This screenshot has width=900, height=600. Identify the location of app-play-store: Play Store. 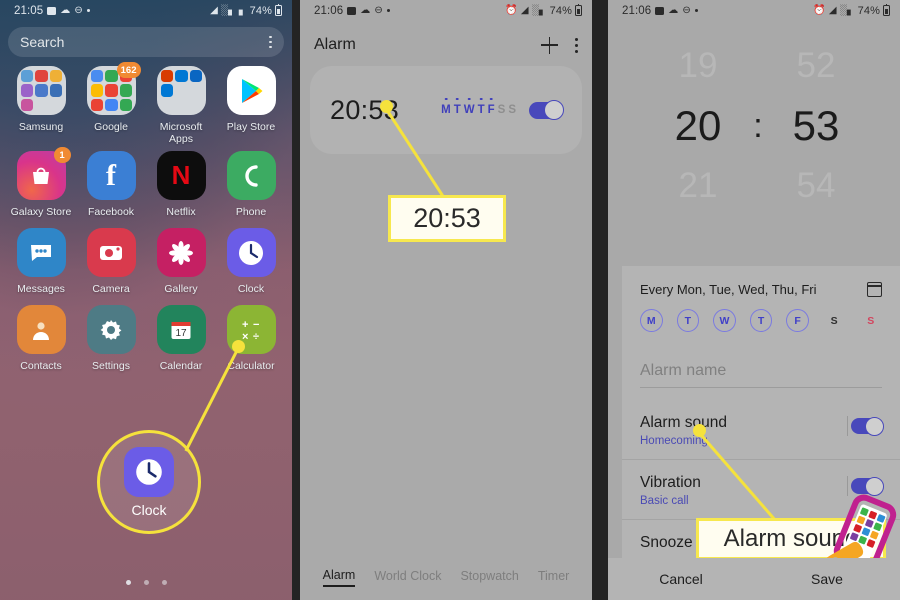
(251, 105).